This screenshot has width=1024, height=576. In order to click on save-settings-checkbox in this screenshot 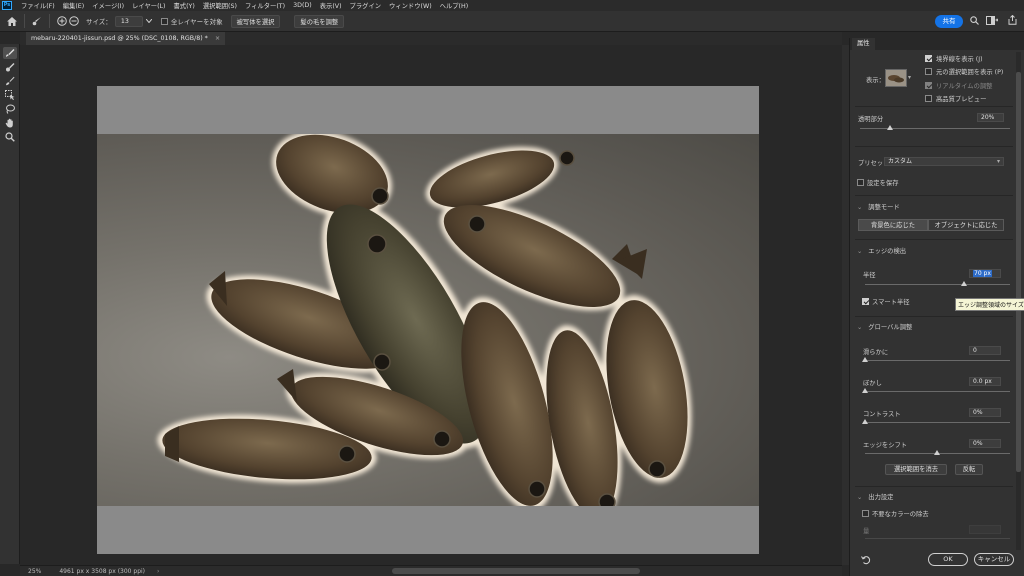, I will do `click(860, 182)`.